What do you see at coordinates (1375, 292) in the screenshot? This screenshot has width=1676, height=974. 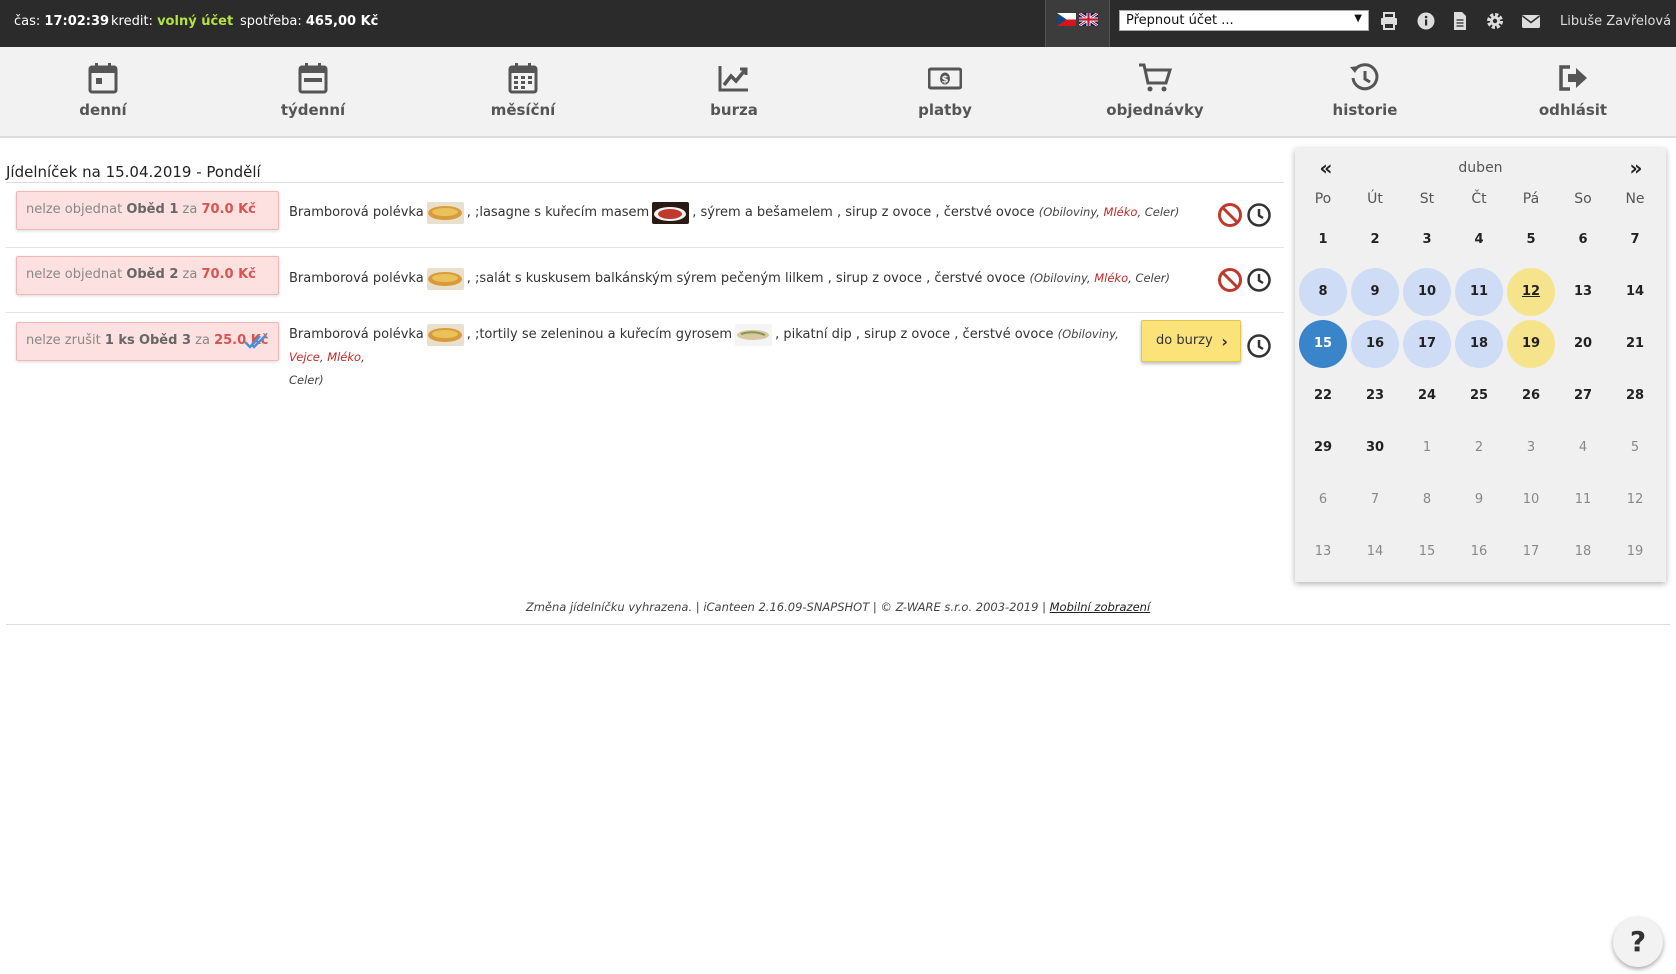 I see `calendar-day-ordered: 9` at bounding box center [1375, 292].